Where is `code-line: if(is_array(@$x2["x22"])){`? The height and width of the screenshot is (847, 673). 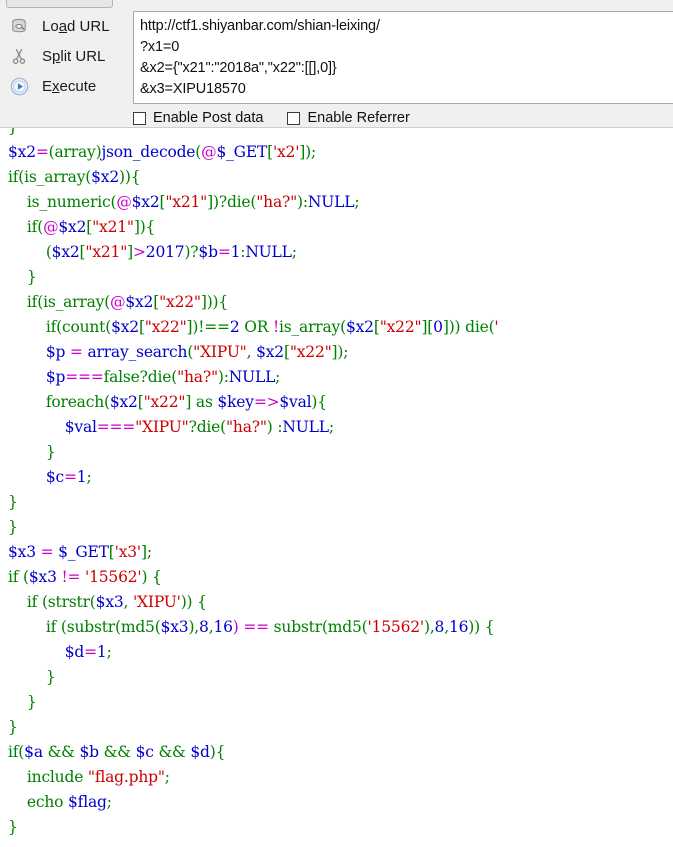
code-line: if(is_array(@$x2["x22"])){ is located at coordinates (336, 302).